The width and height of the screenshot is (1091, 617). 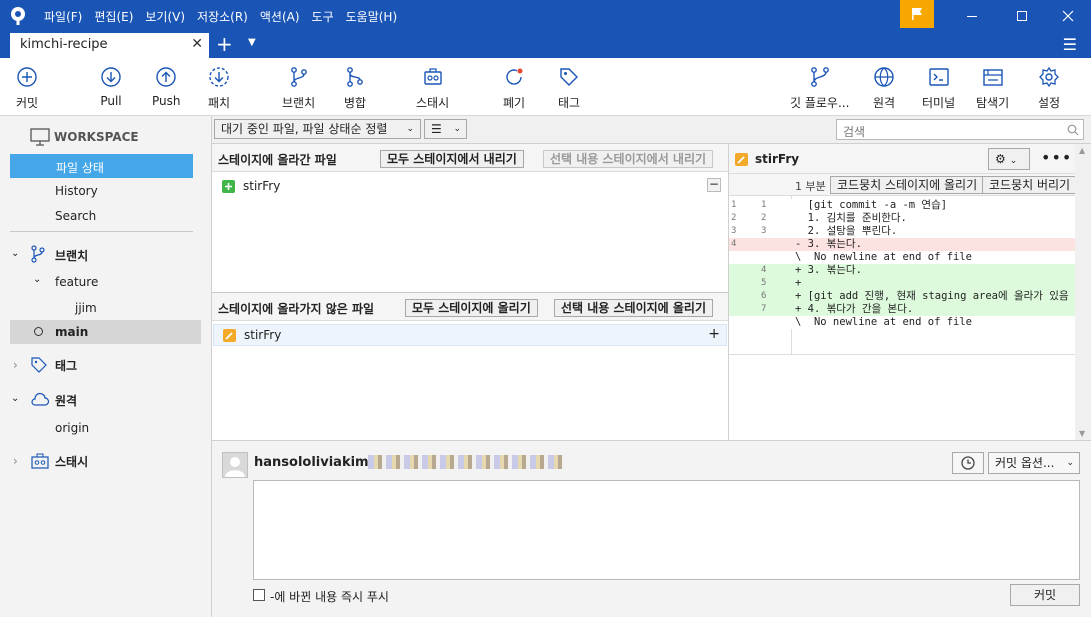 I want to click on view-mode-dropdown: ☰ ⌄, so click(x=445, y=129).